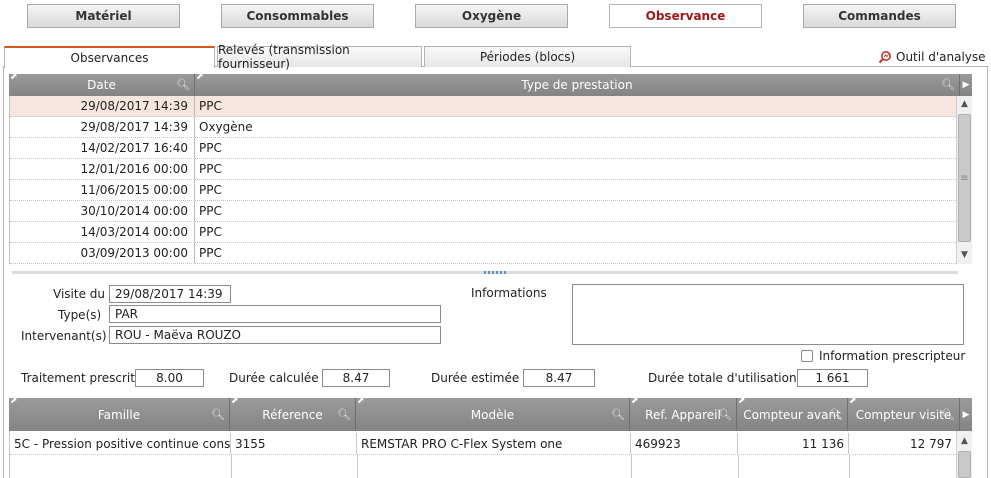  I want to click on column-header-reference: ⬈ Réference 🔍︎, so click(293, 413).